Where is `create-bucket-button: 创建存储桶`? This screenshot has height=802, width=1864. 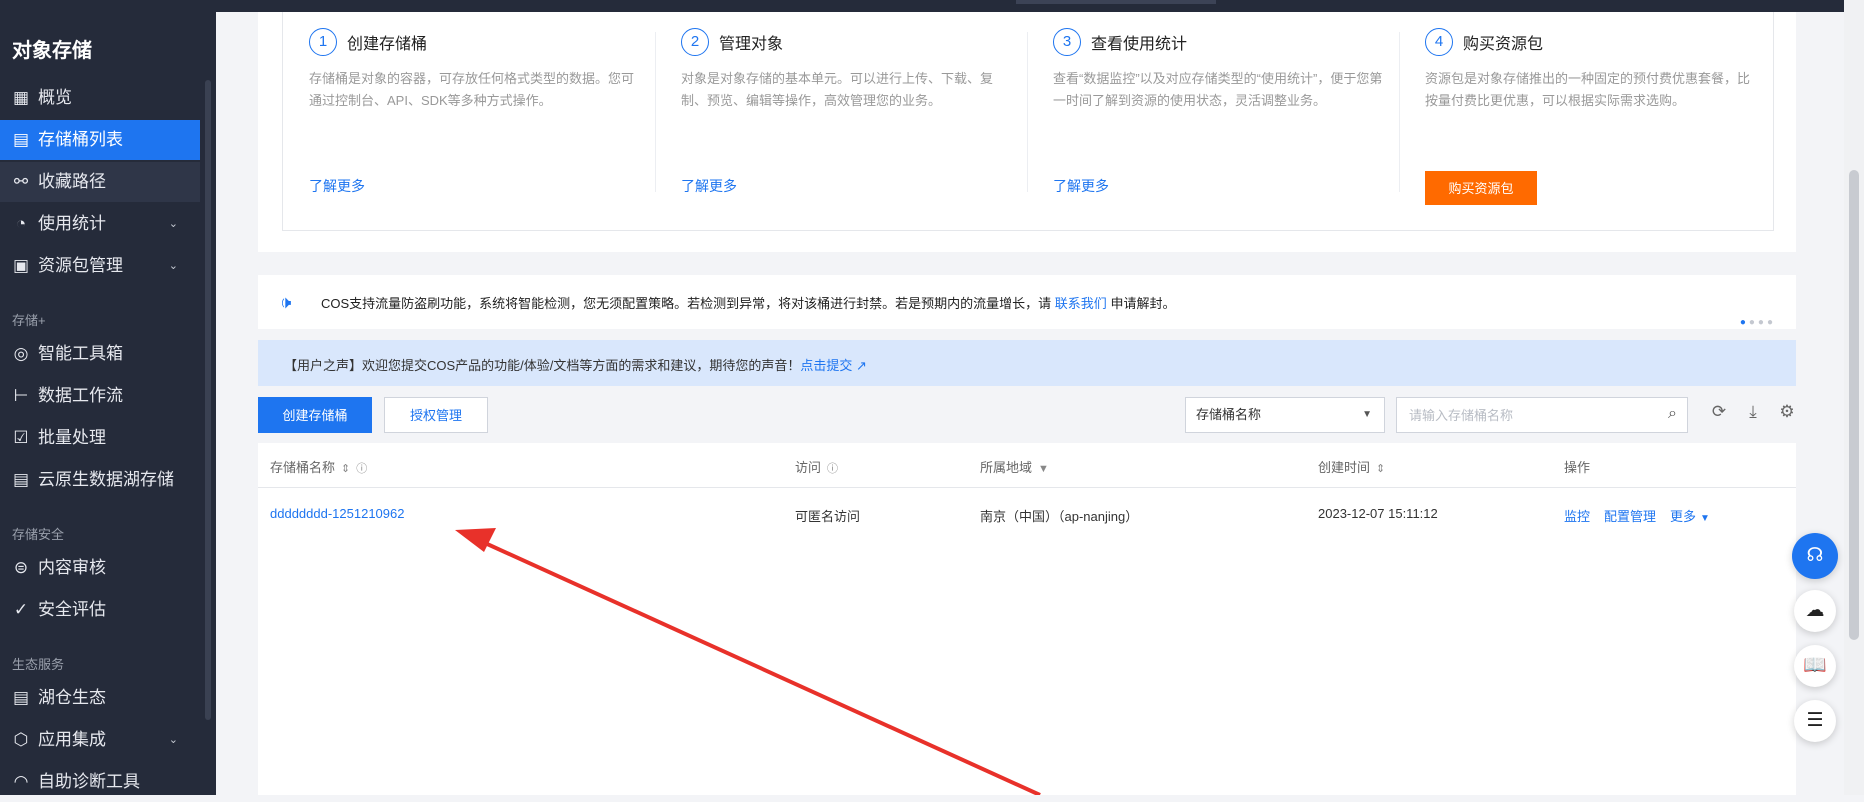
create-bucket-button: 创建存储桶 is located at coordinates (315, 415).